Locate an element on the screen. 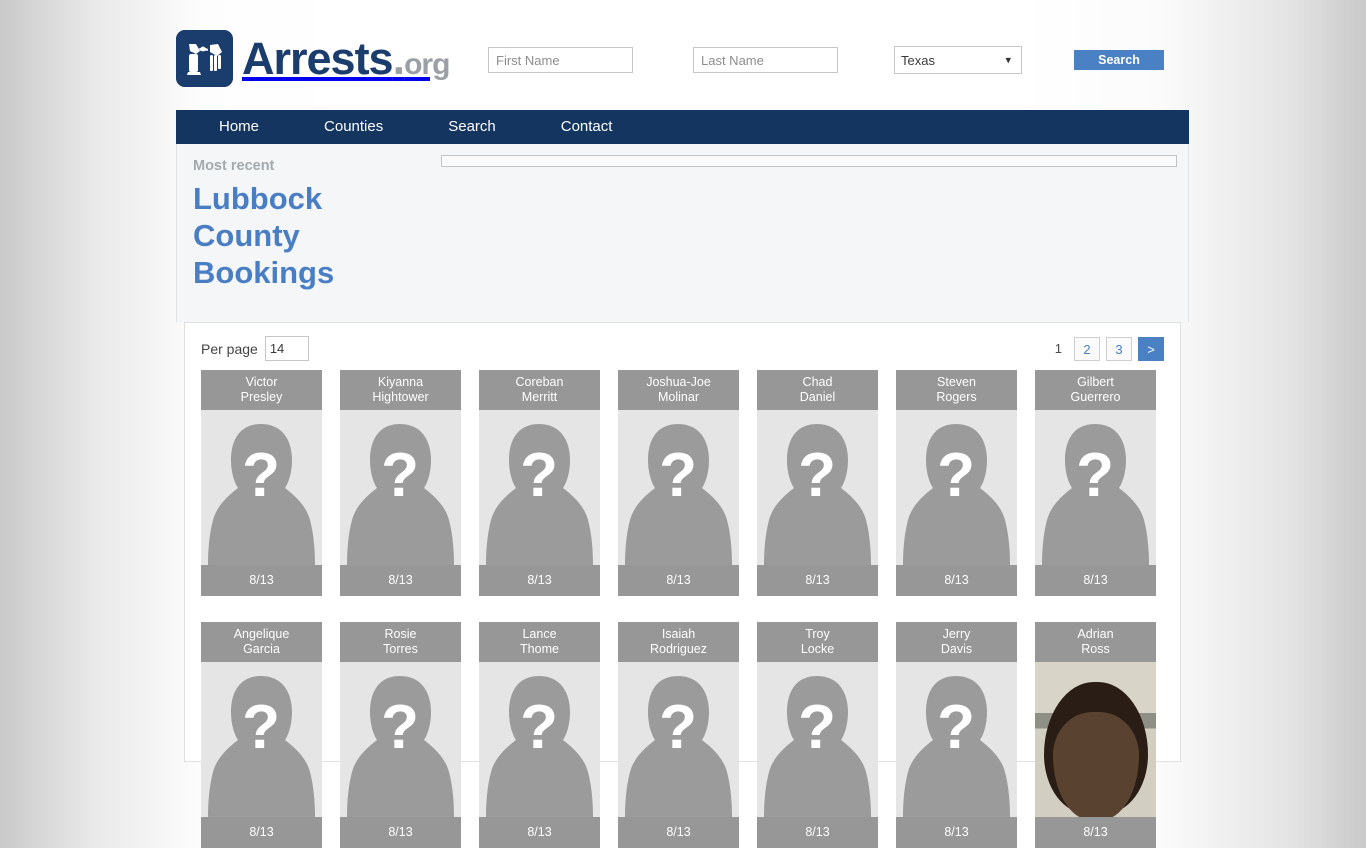 Image resolution: width=1366 pixels, height=848 pixels. booking-first-name: Jerry is located at coordinates (956, 634).